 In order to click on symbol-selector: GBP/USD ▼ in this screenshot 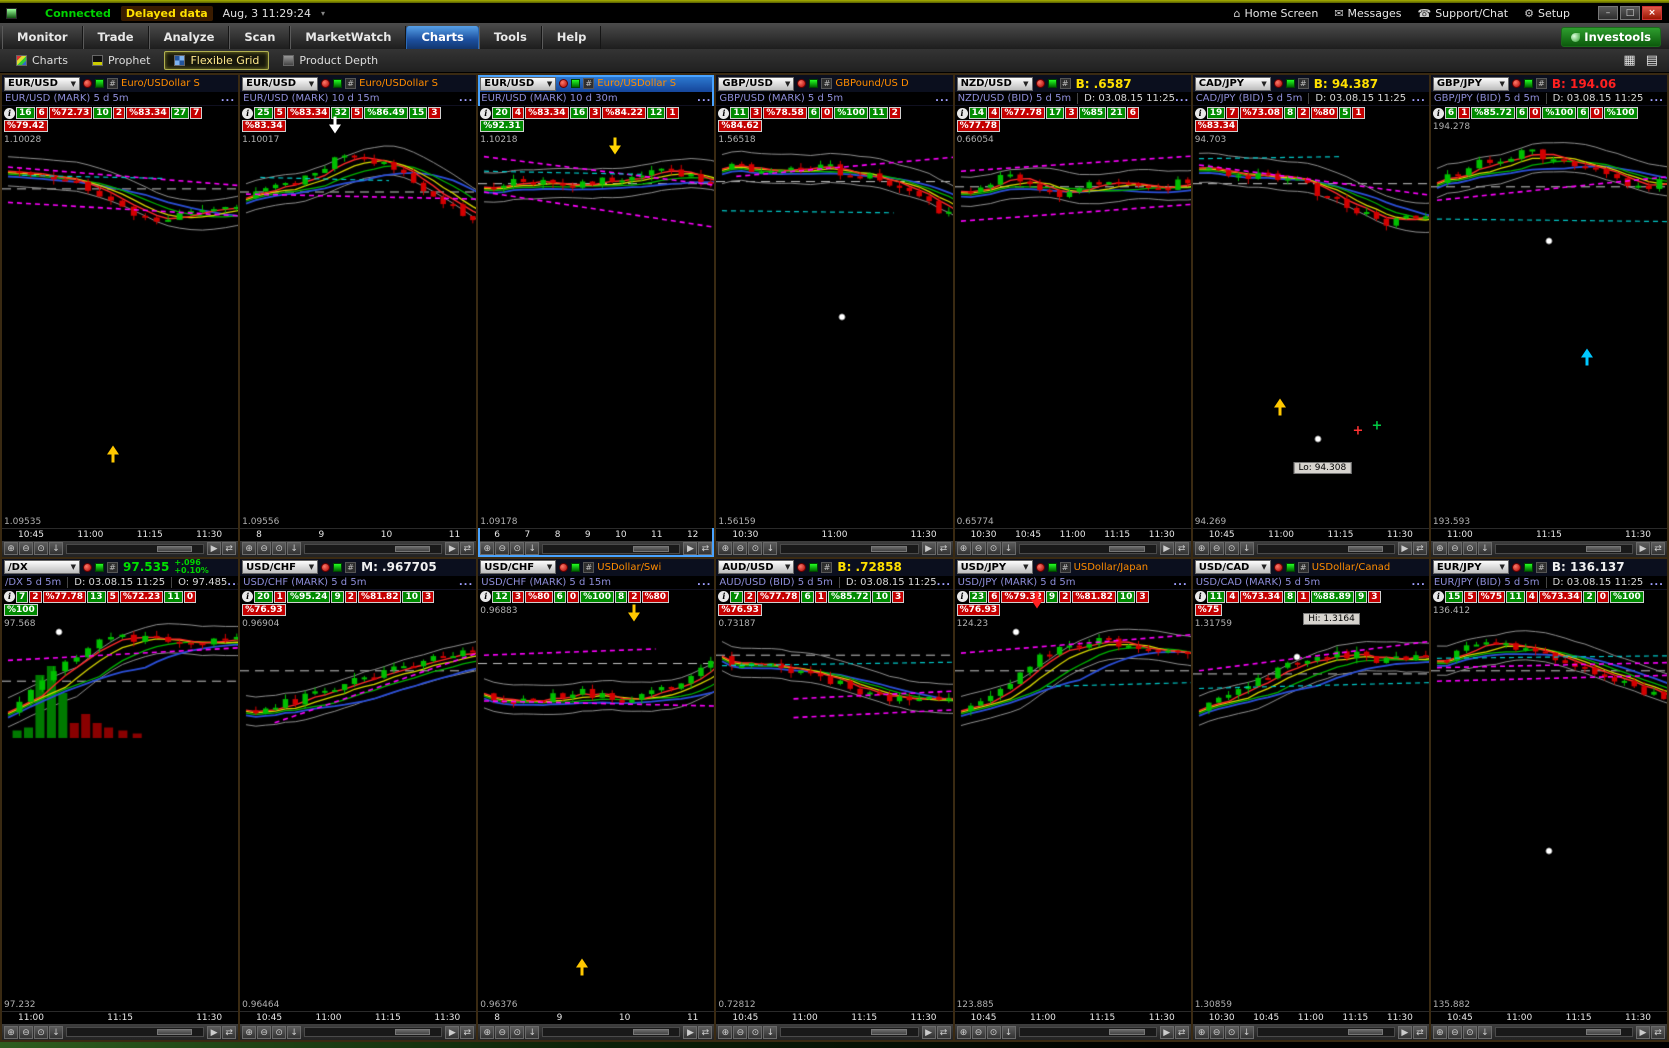, I will do `click(756, 83)`.